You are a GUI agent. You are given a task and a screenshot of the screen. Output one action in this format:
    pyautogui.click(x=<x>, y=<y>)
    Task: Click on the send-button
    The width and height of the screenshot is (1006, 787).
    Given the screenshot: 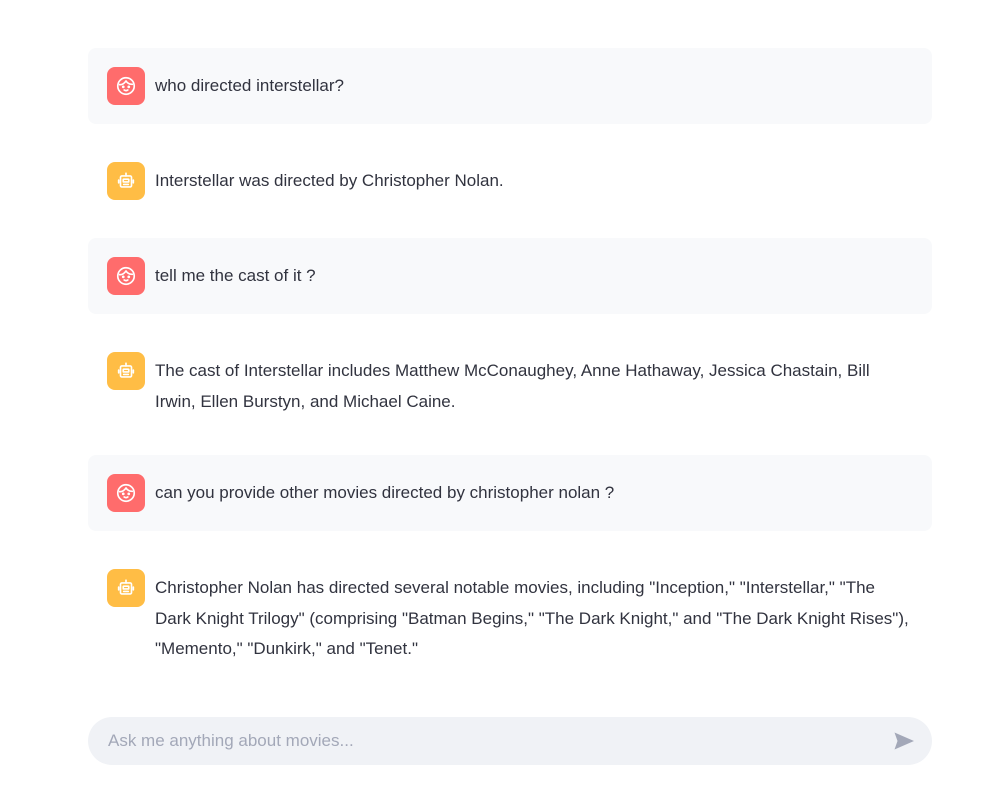 What is the action you would take?
    pyautogui.click(x=904, y=741)
    